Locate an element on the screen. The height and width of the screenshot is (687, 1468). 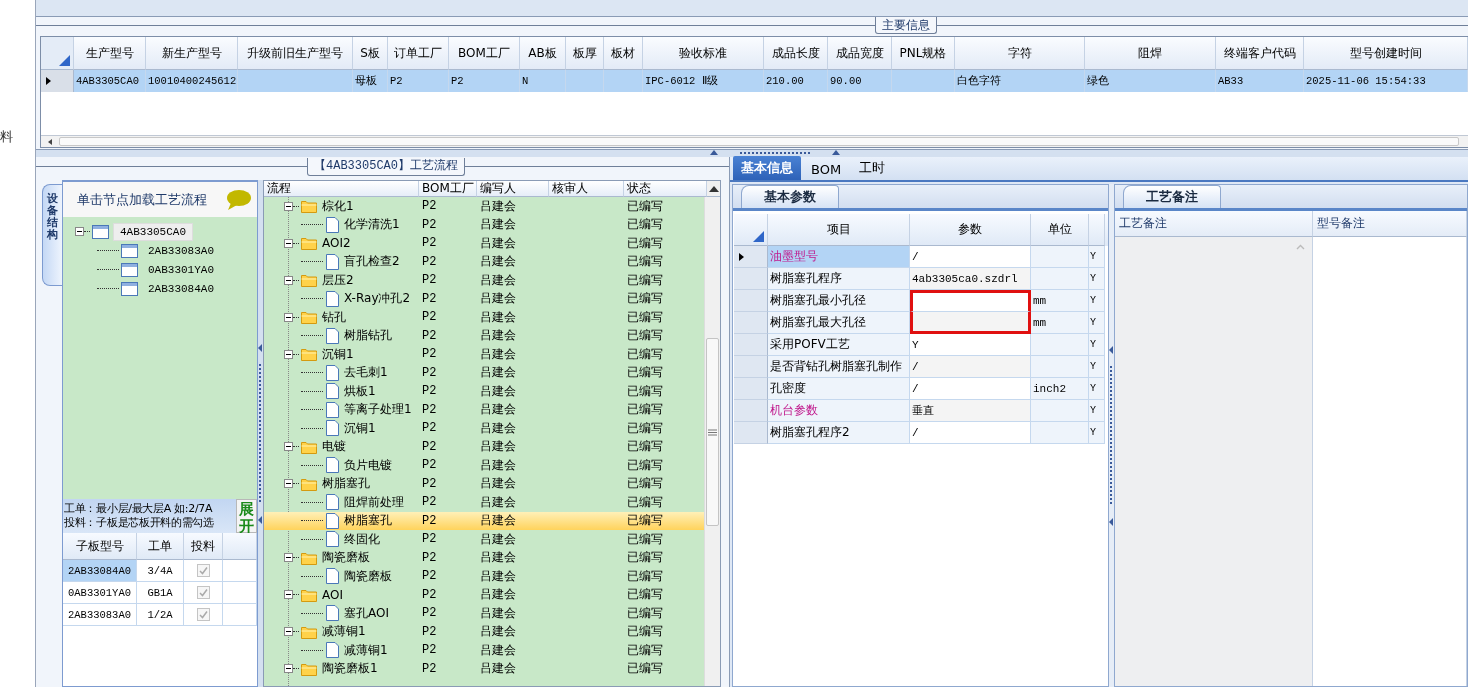
table-cell: 2AB33083A0 is located at coordinates (100, 615).